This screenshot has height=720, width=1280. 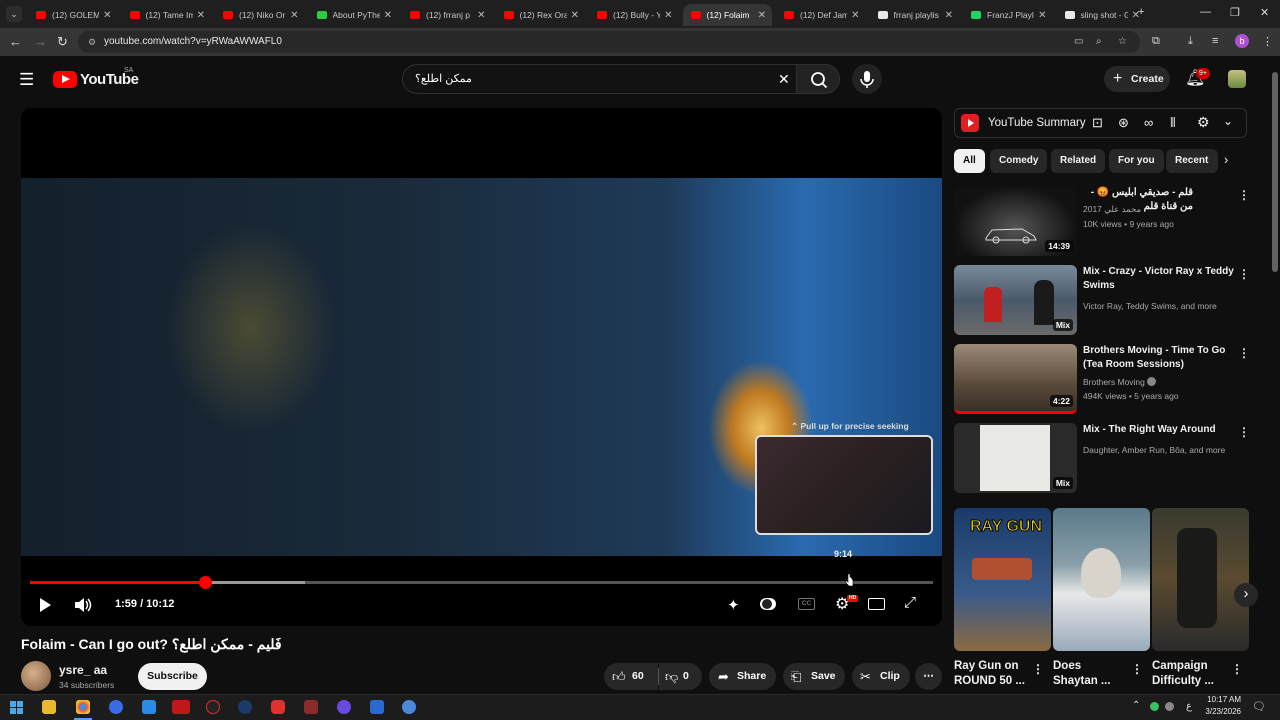 I want to click on recommendation-channel: Brothers Moving, so click(x=1163, y=382).